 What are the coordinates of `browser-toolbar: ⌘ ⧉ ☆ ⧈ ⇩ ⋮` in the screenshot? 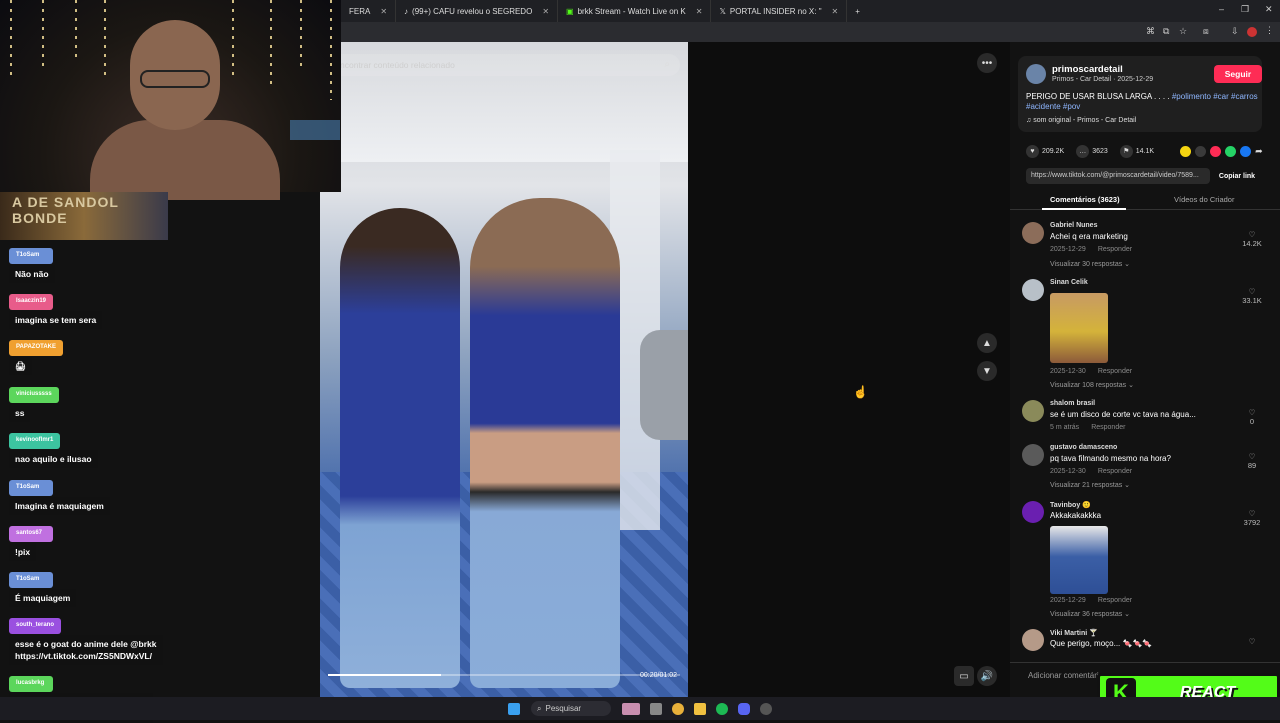 It's located at (810, 32).